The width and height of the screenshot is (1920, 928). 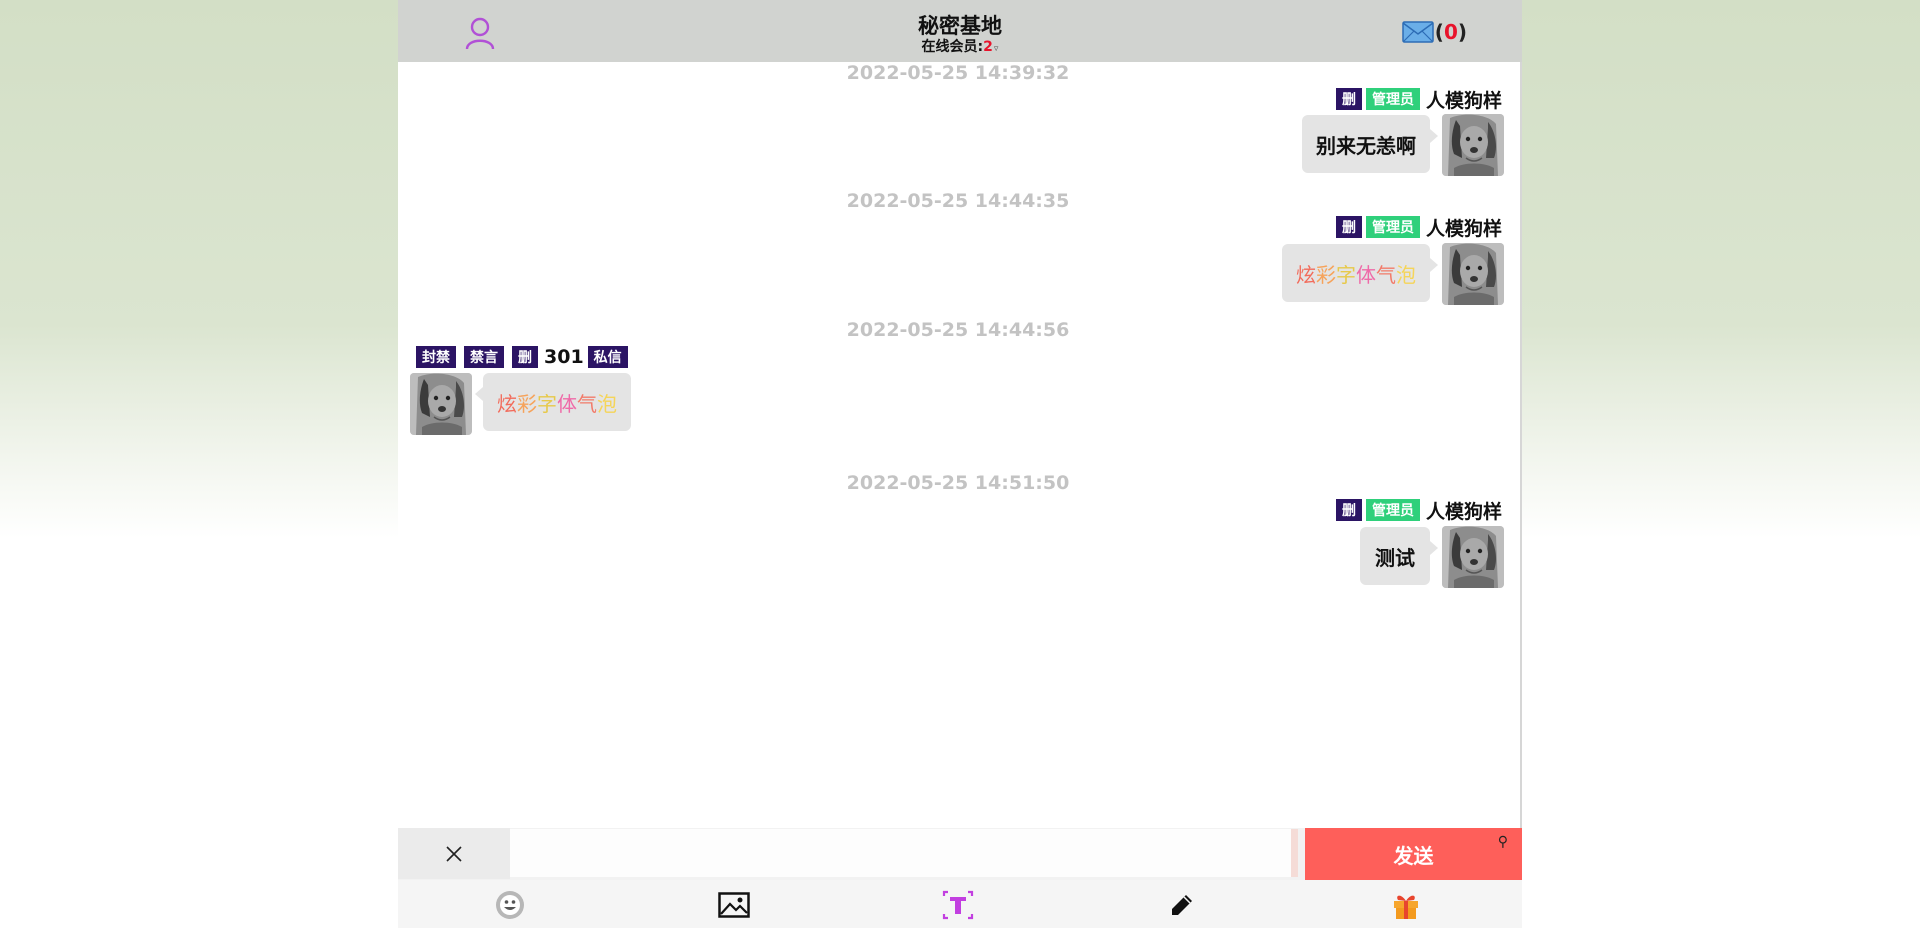 What do you see at coordinates (436, 357) in the screenshot?
I see `ban-button: 封禁` at bounding box center [436, 357].